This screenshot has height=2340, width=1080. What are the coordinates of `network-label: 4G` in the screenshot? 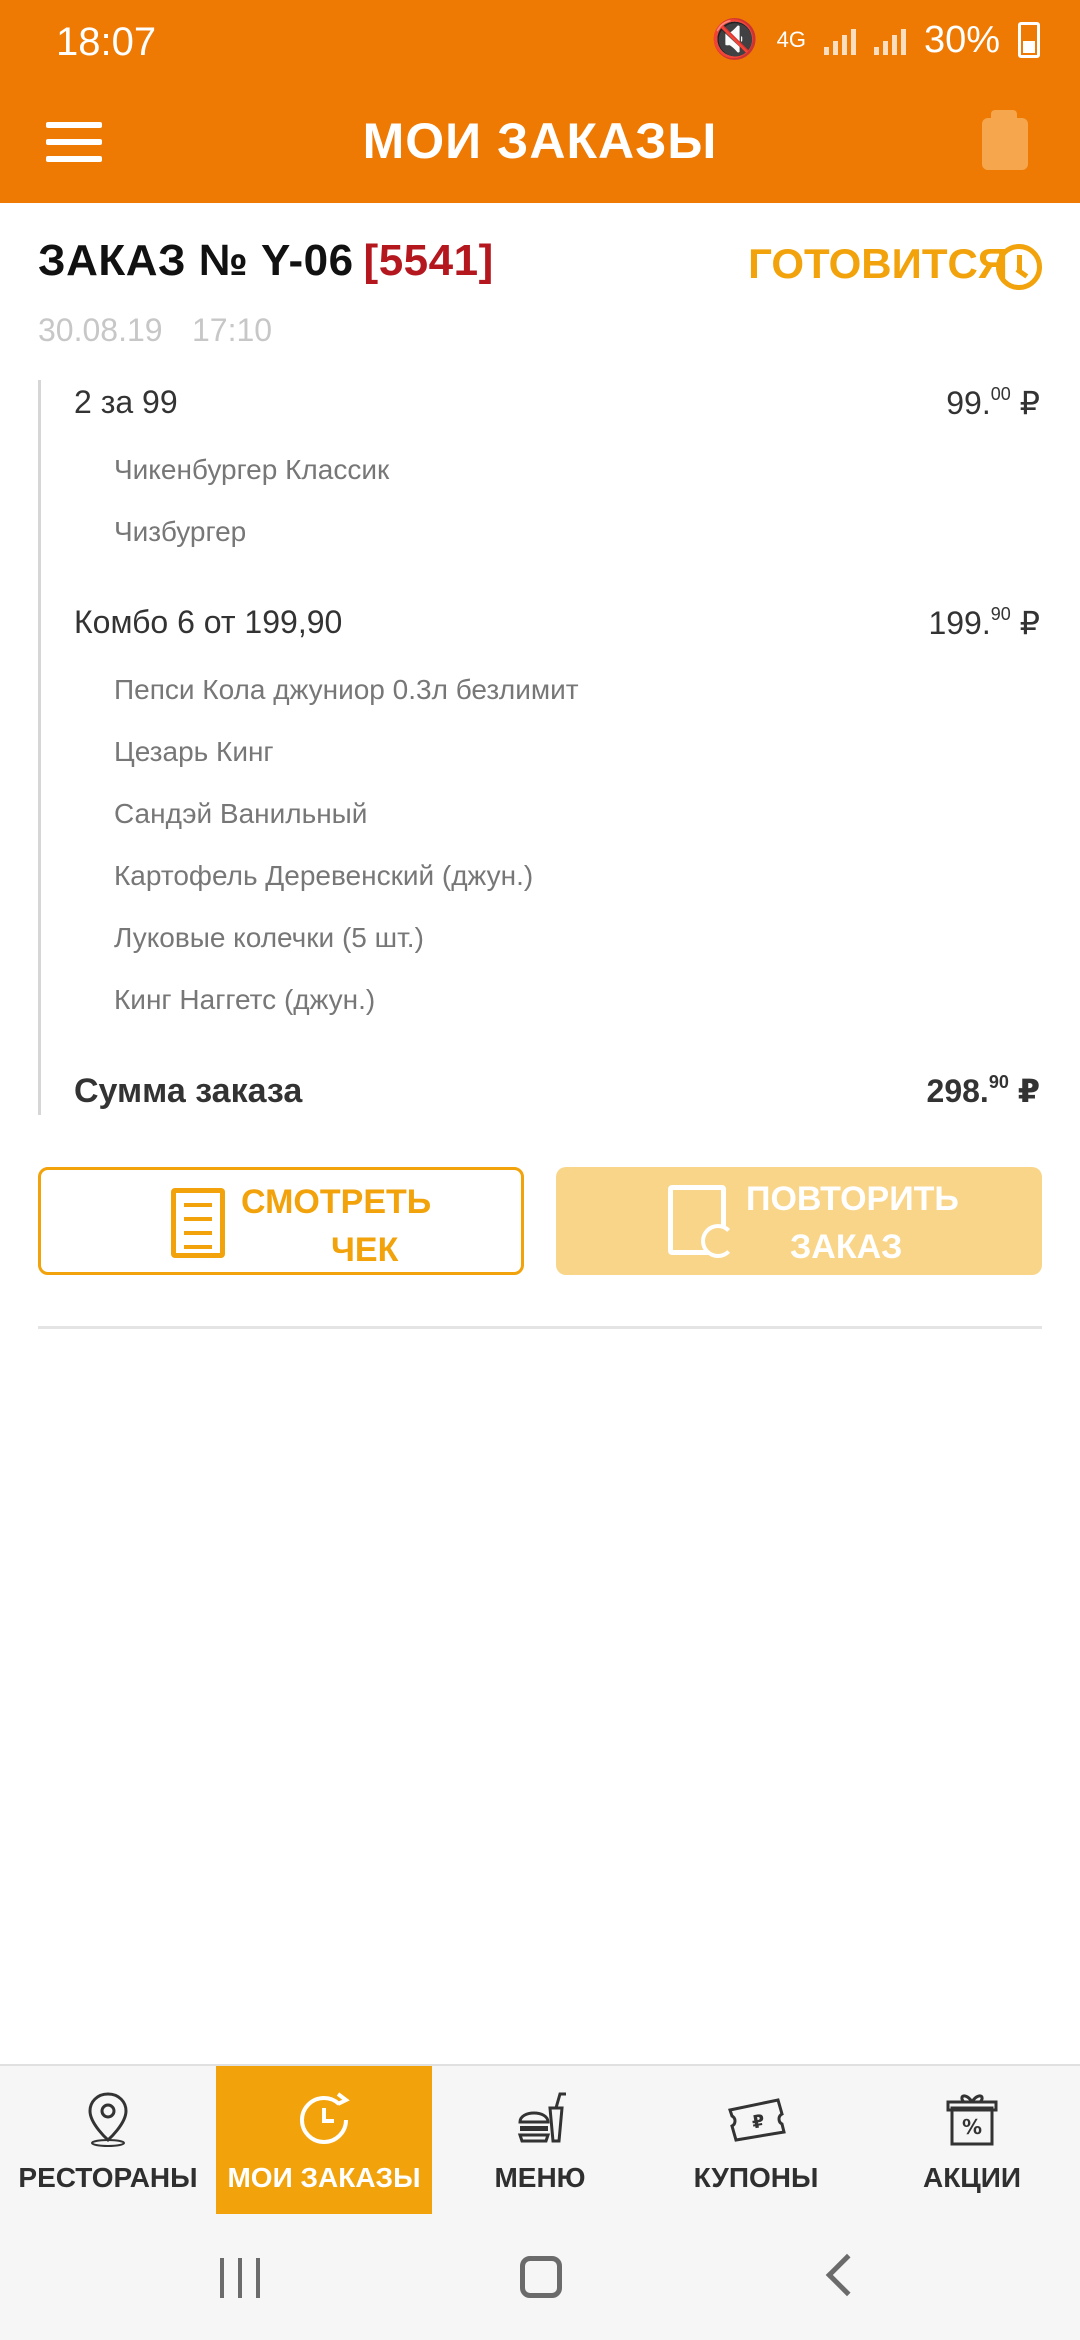 It's located at (791, 39).